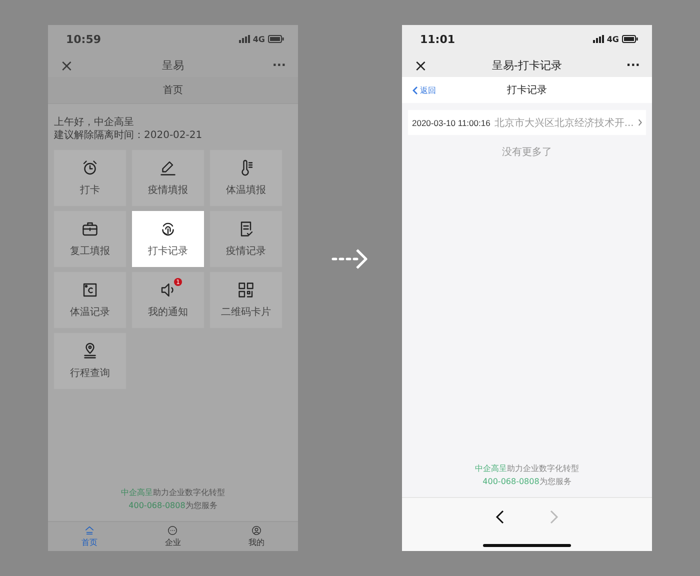 The width and height of the screenshot is (700, 576). I want to click on menu-tile: 复工填报, so click(90, 239).